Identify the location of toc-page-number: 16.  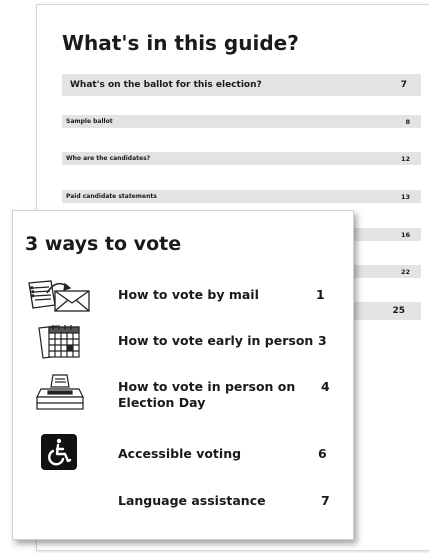
(405, 234).